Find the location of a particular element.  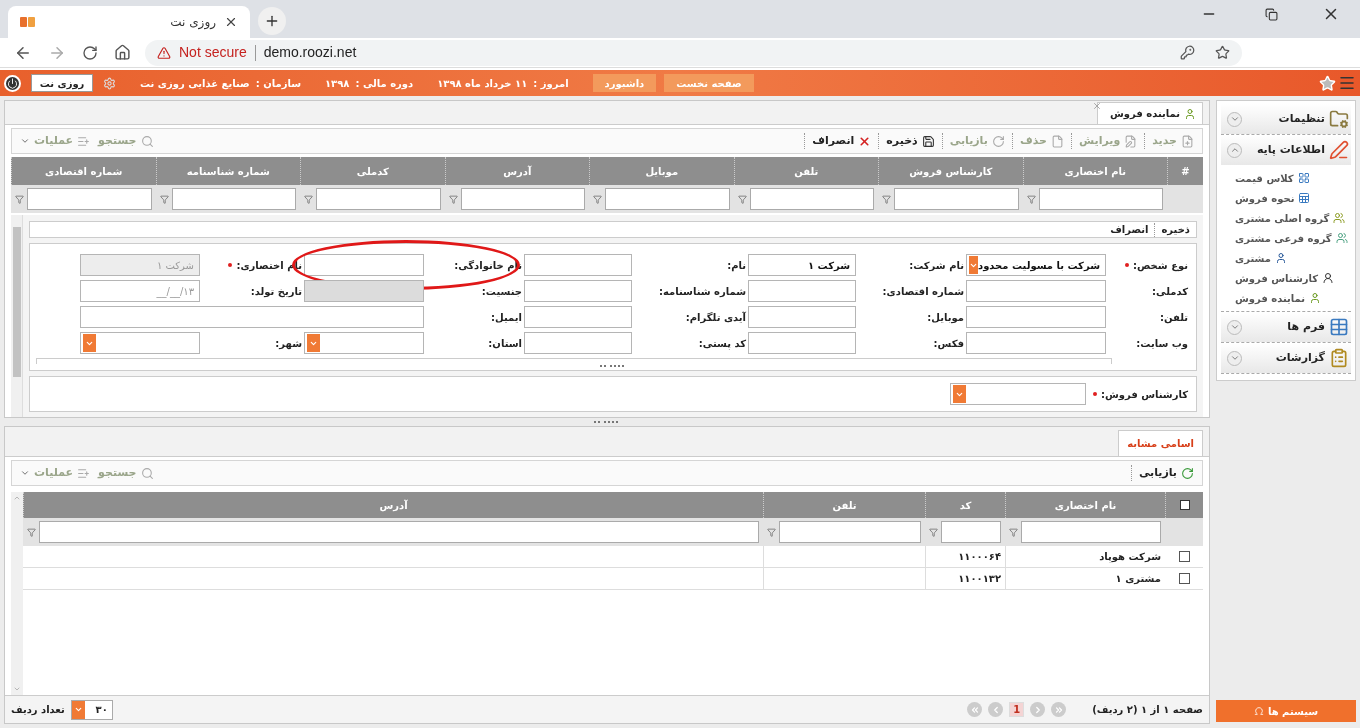

address-bar: Not secure demo.roozi.net is located at coordinates (693, 52).